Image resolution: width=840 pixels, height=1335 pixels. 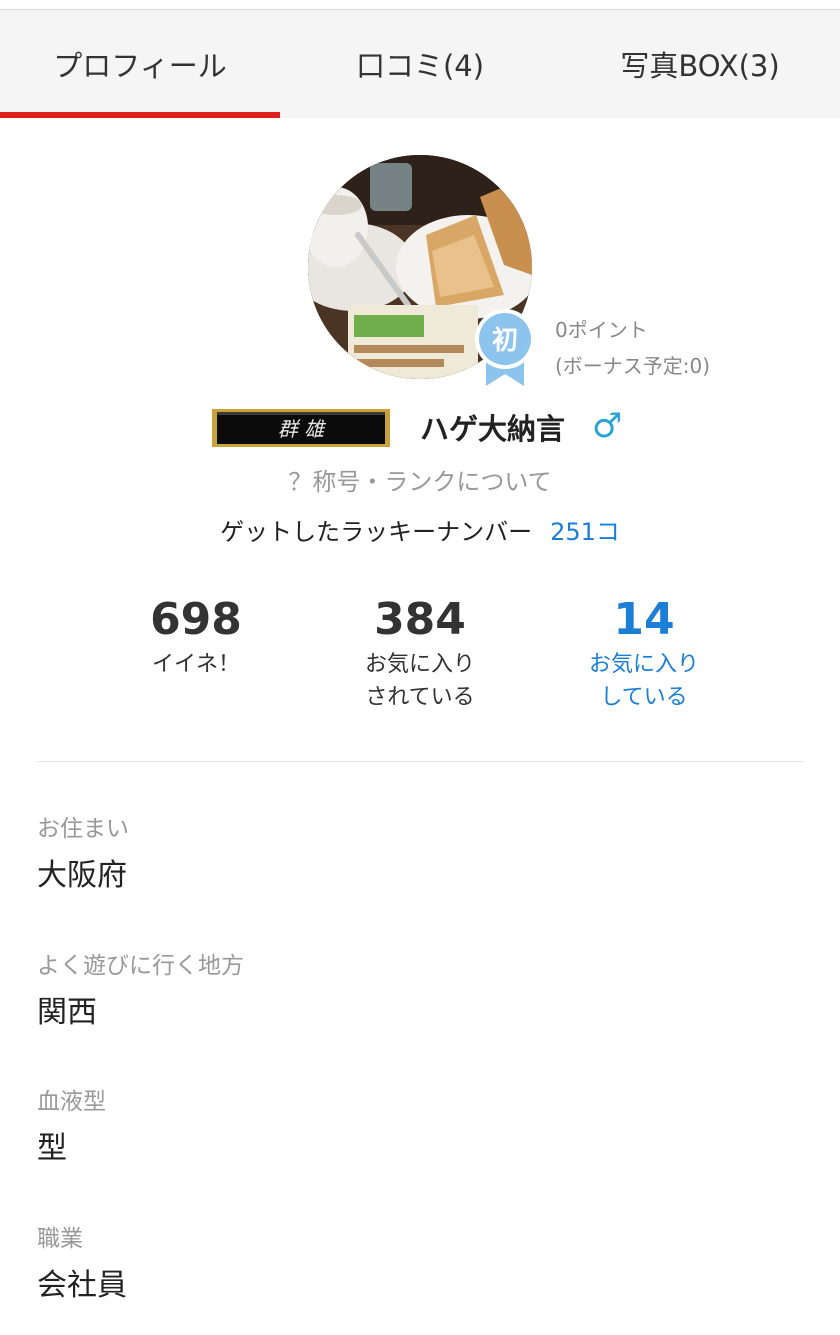 What do you see at coordinates (417, 1266) in the screenshot?
I see `info-occupation: 職業 会社員` at bounding box center [417, 1266].